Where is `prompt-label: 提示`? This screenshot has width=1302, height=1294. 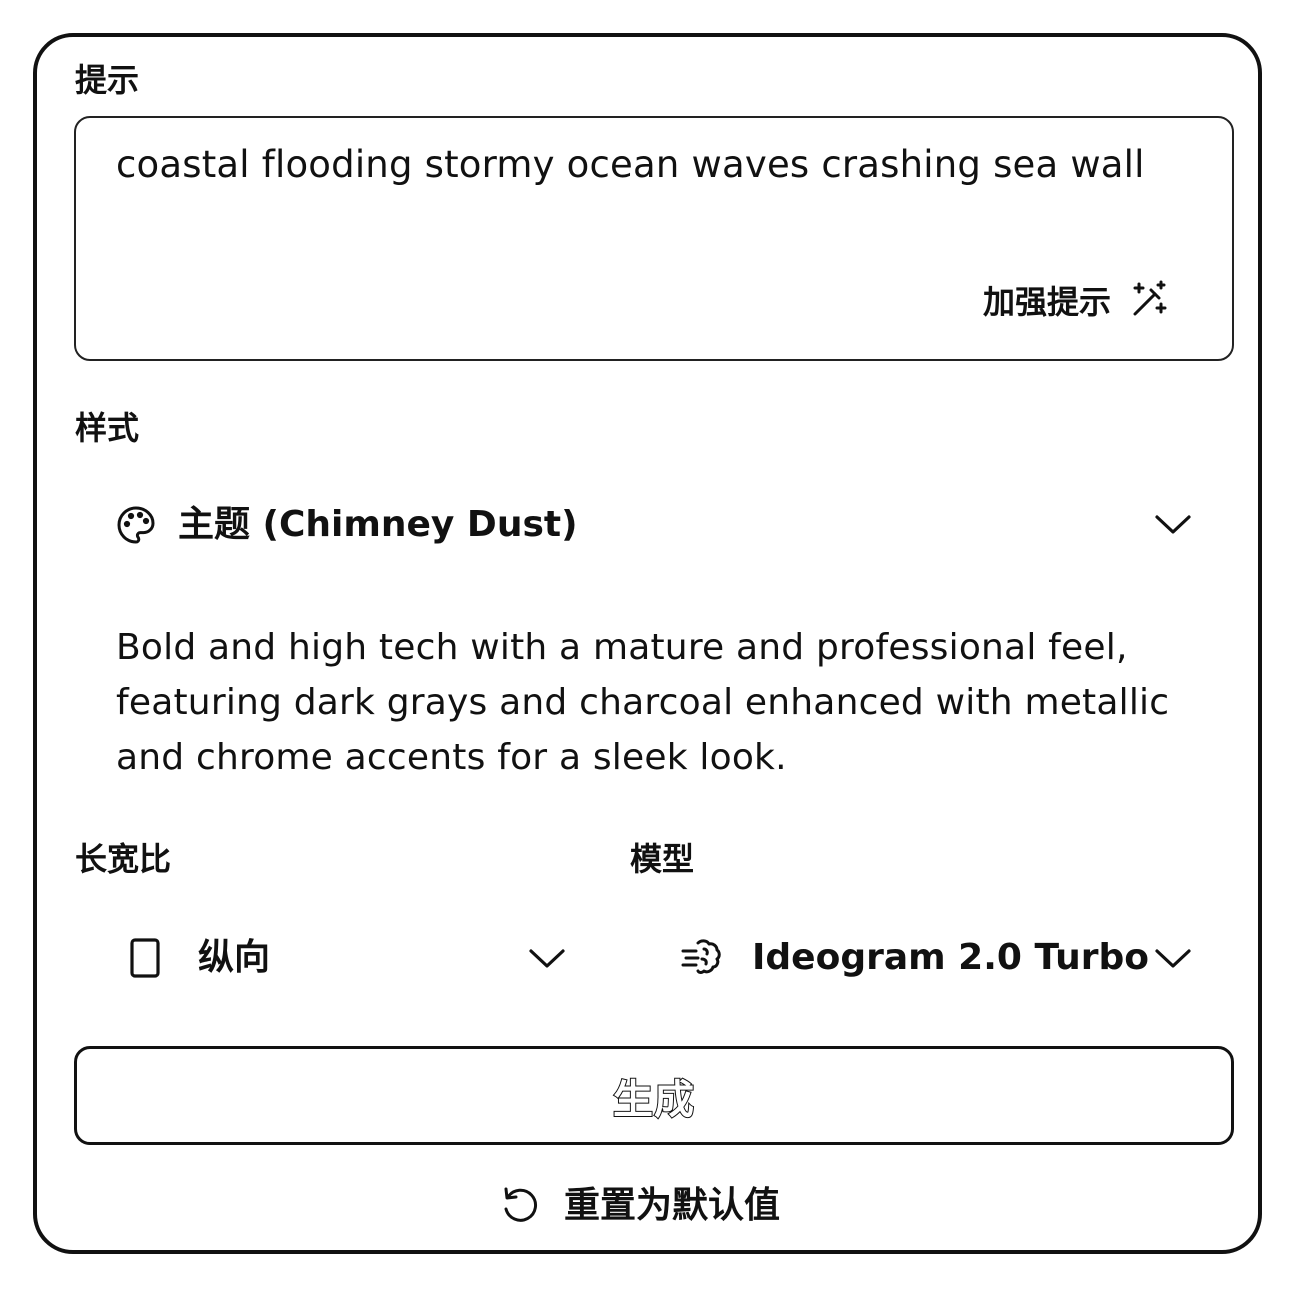 prompt-label: 提示 is located at coordinates (107, 80).